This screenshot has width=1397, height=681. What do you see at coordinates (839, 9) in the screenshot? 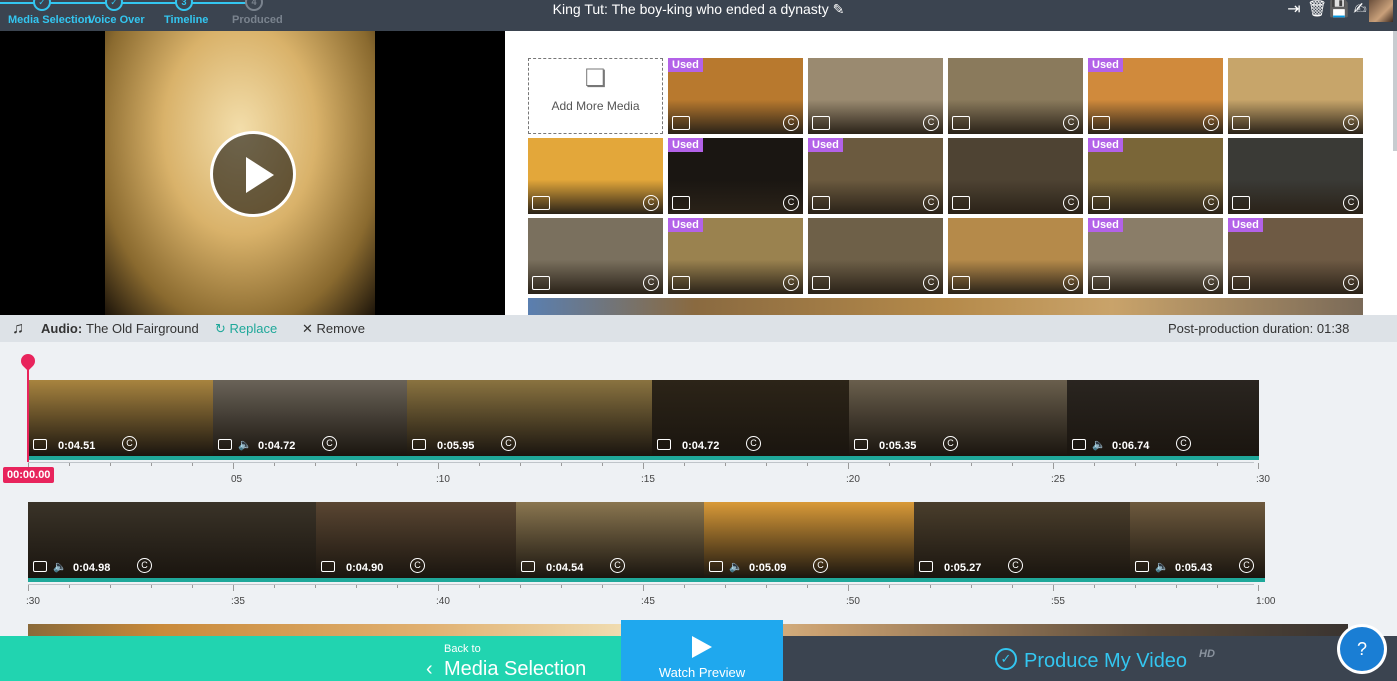
I see `pencil-icon: ✎` at bounding box center [839, 9].